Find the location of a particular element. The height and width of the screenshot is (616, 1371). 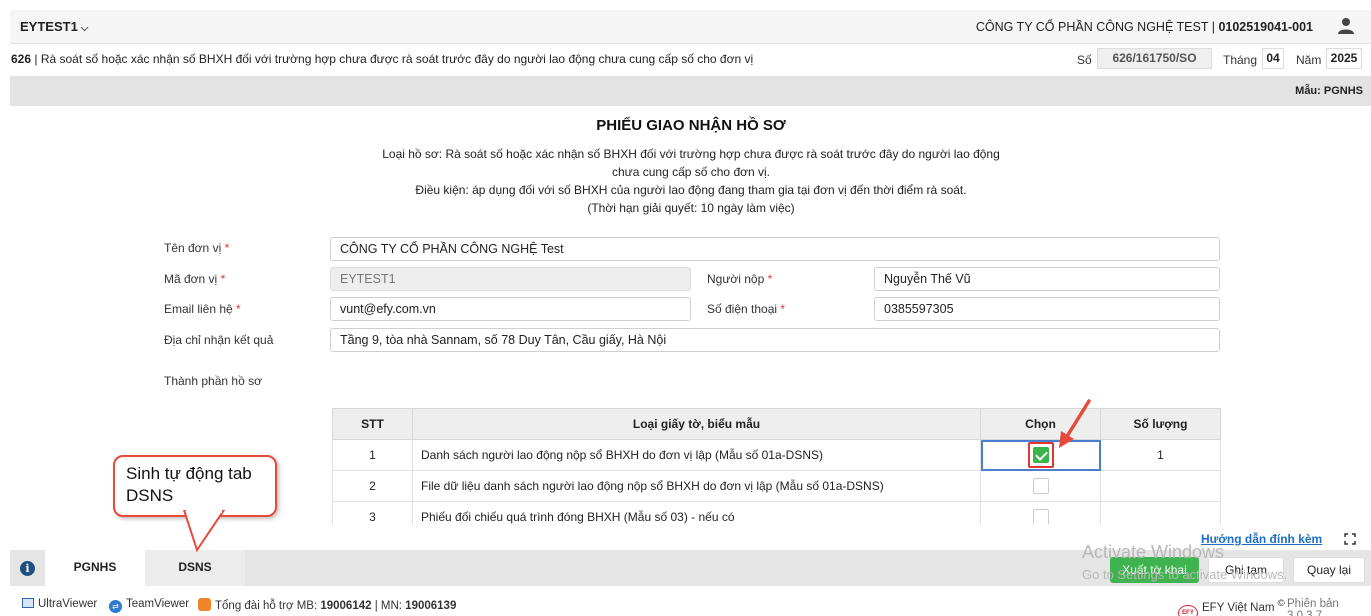

activate-windows-subtitle: Go to Settings to activate Windows. is located at coordinates (1185, 574).